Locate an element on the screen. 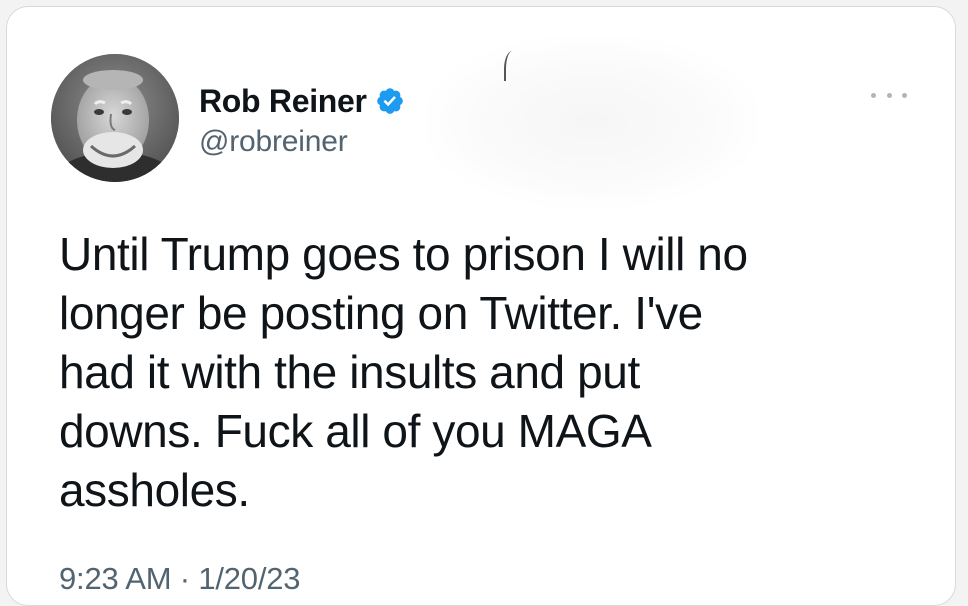 The image size is (968, 606). tweet-date: 1/20/23 is located at coordinates (249, 578).